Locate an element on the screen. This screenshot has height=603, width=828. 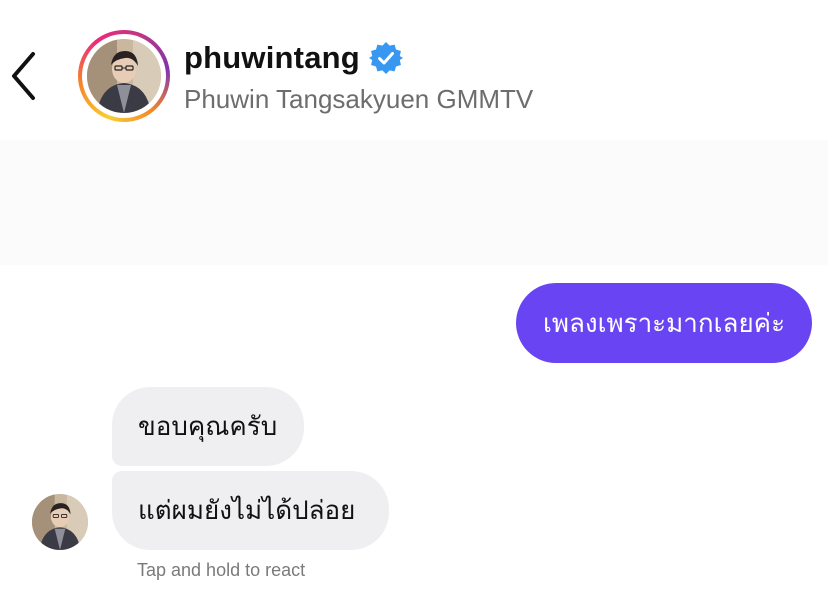
message-text: แต่ผมยังไม่ได้ปล่อย is located at coordinates (247, 510).